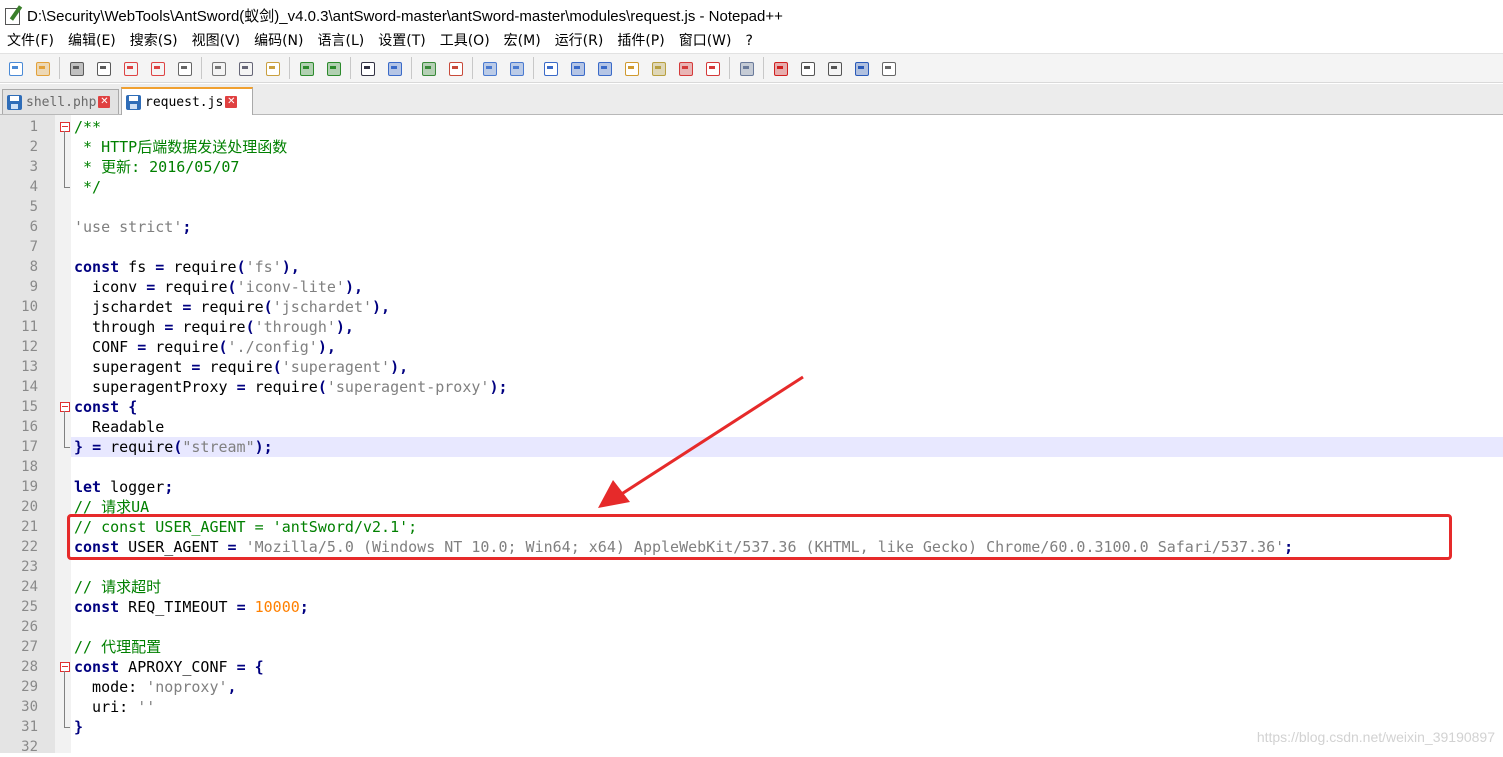 The height and width of the screenshot is (757, 1503). I want to click on code-text: /**, so click(87, 127).